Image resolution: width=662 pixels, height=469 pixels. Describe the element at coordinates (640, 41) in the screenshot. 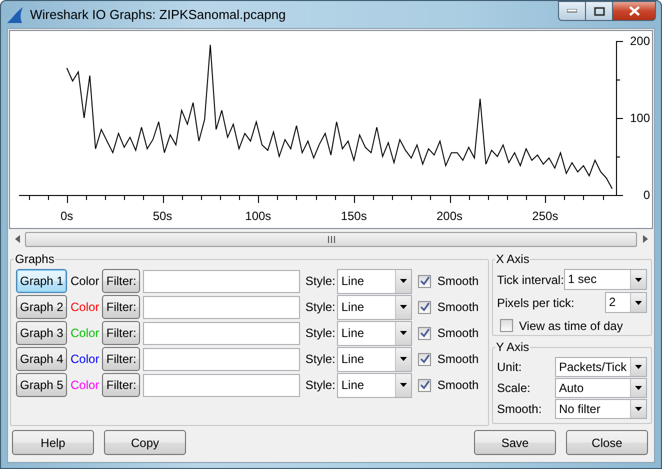

I see `tick-label: 200` at that location.